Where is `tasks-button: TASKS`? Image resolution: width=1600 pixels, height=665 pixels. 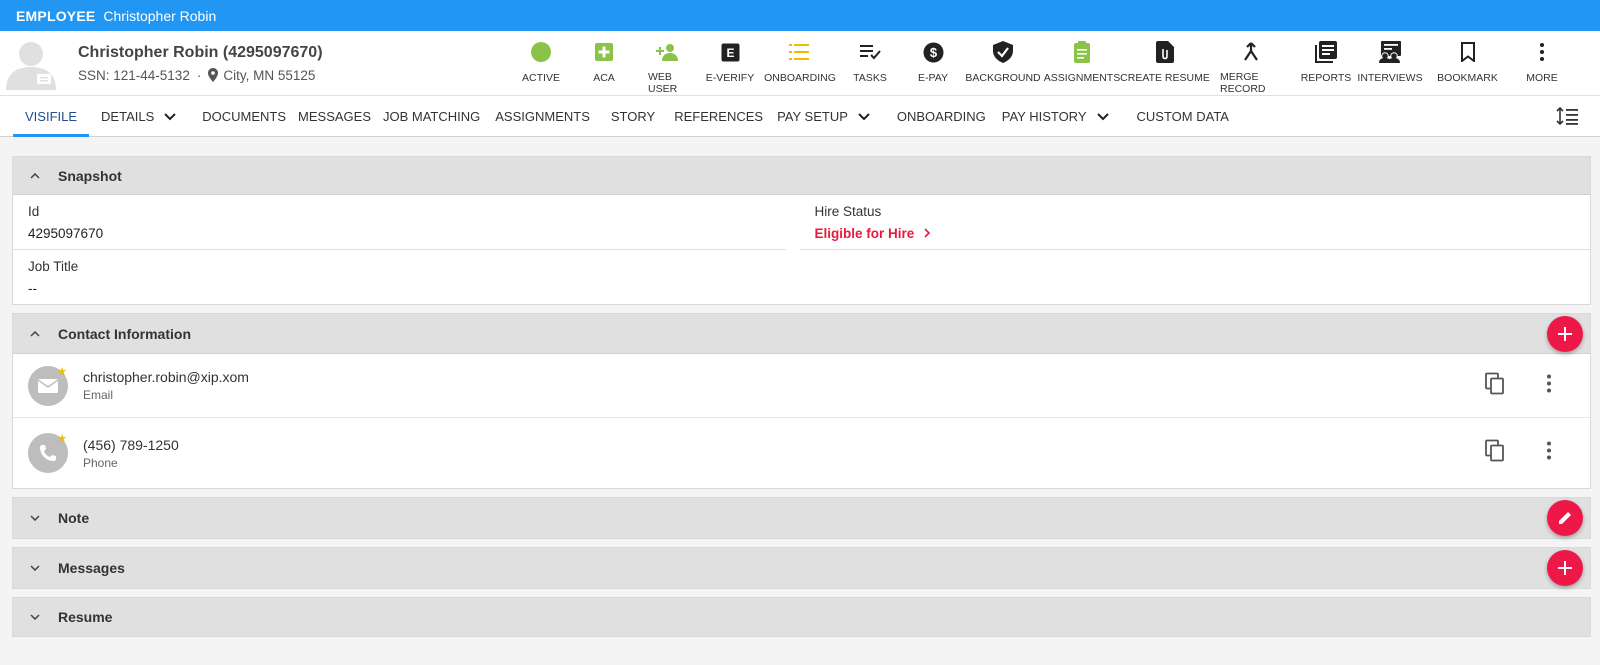
tasks-button: TASKS is located at coordinates (870, 63).